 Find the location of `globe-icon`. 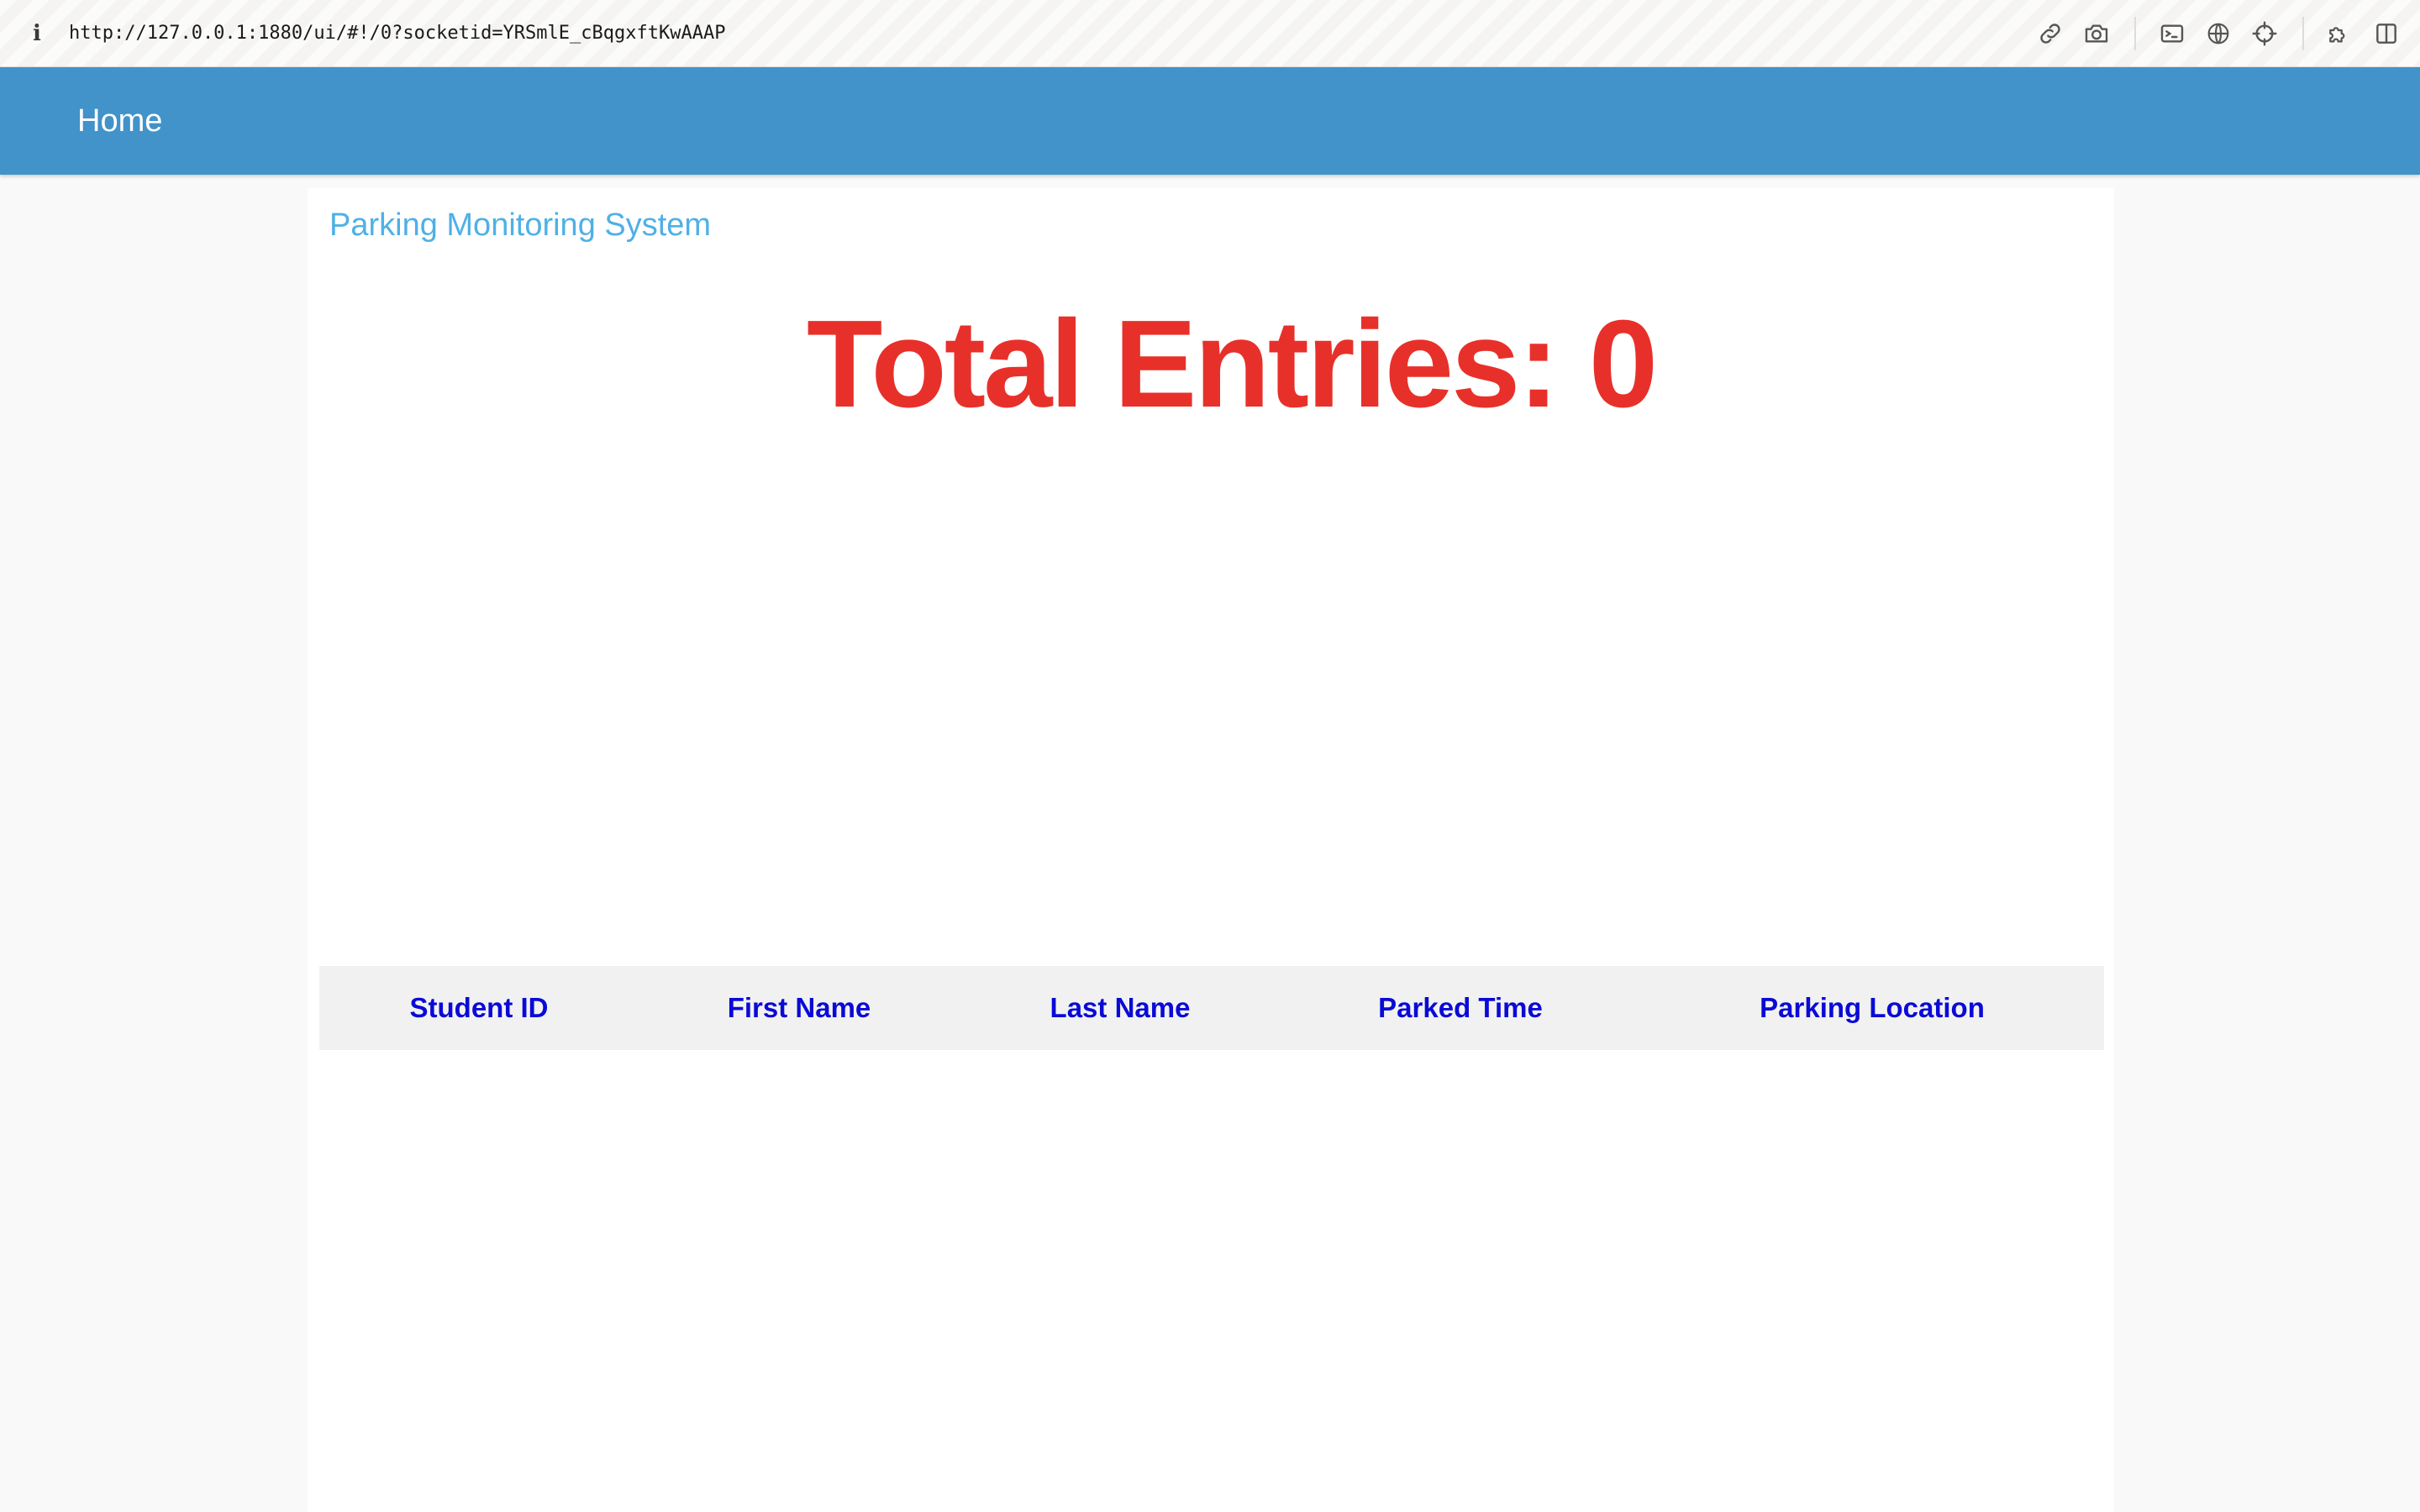

globe-icon is located at coordinates (2218, 33).